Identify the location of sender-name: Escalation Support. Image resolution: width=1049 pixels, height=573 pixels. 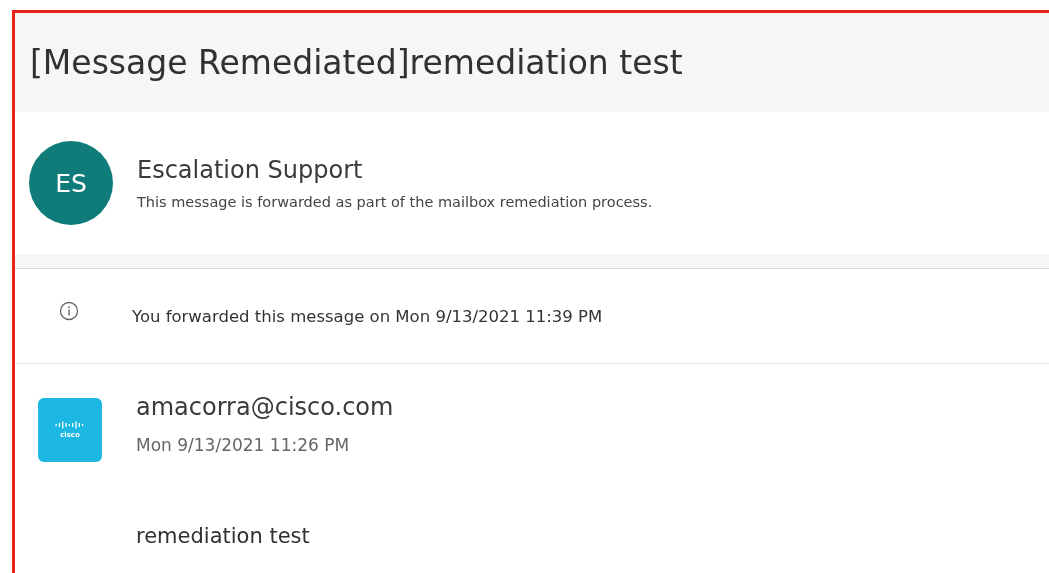
(250, 170).